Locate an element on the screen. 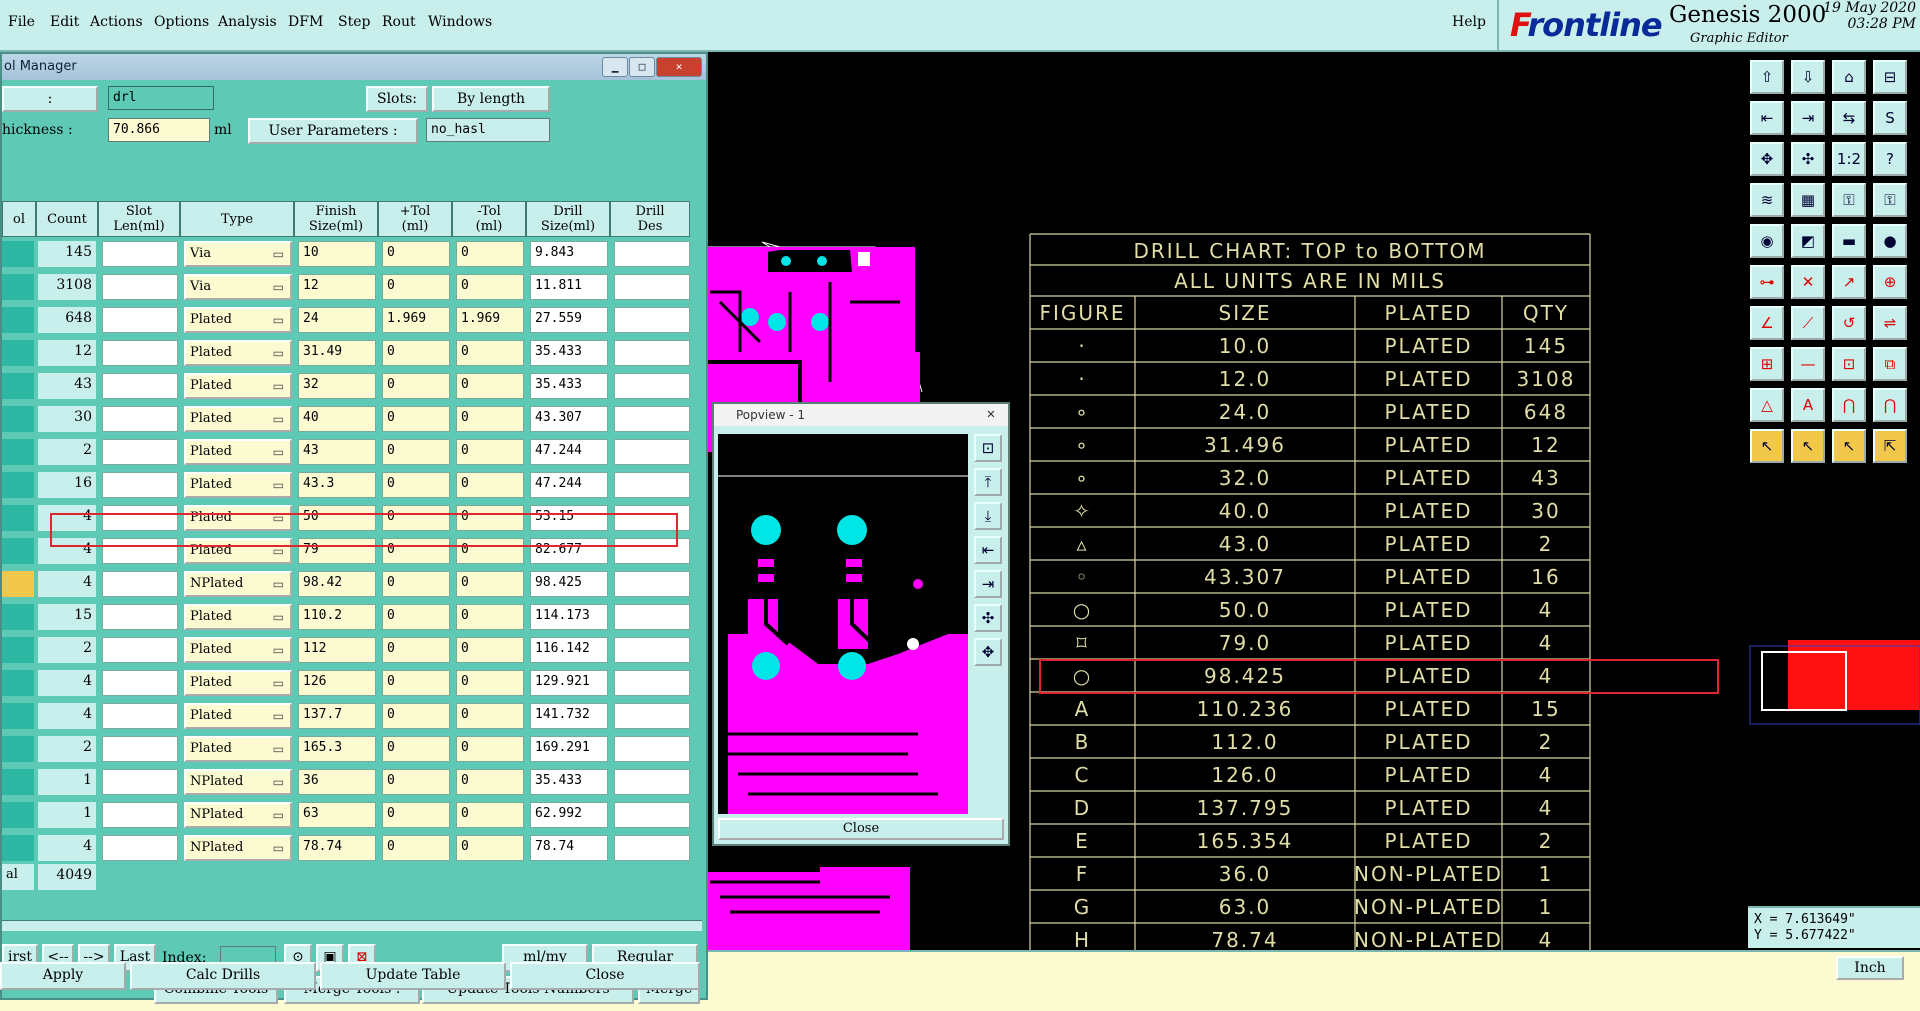 The height and width of the screenshot is (1011, 1920). finish-size-input: 126 is located at coordinates (337, 683).